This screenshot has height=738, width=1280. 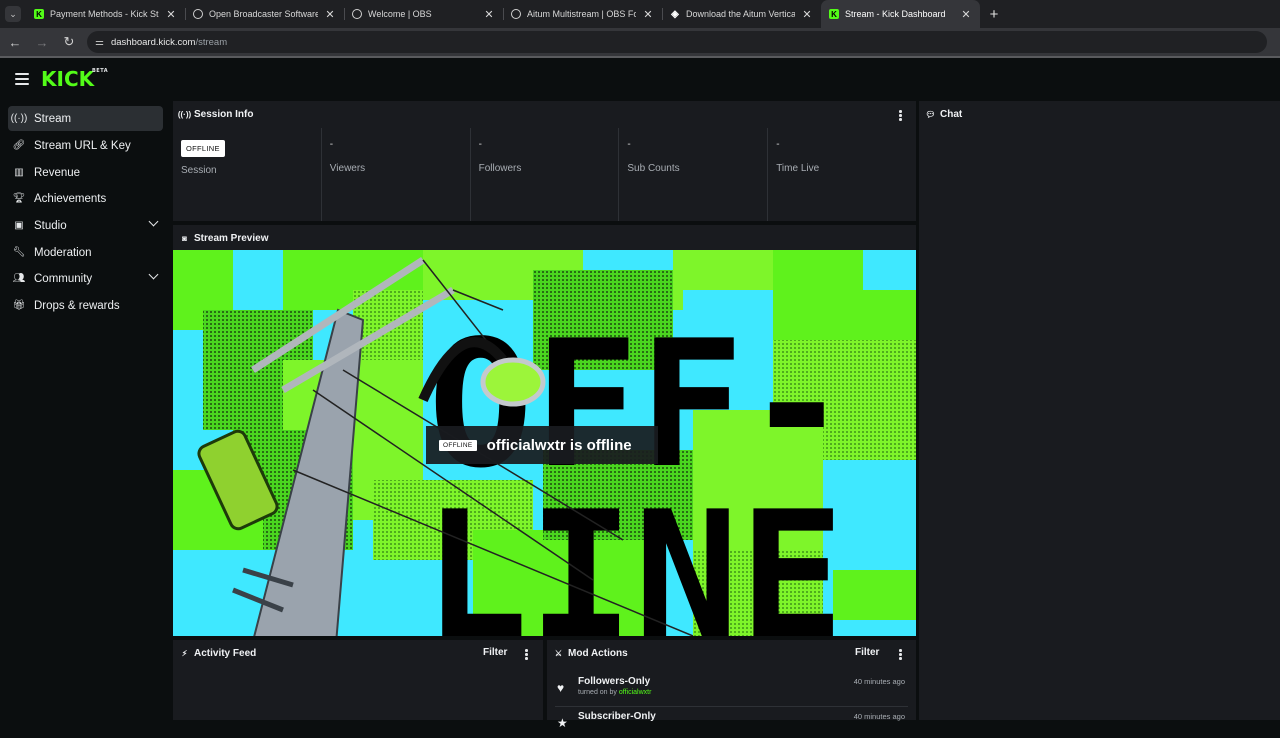 I want to click on lightning-icon: ⚡︎, so click(x=184, y=653).